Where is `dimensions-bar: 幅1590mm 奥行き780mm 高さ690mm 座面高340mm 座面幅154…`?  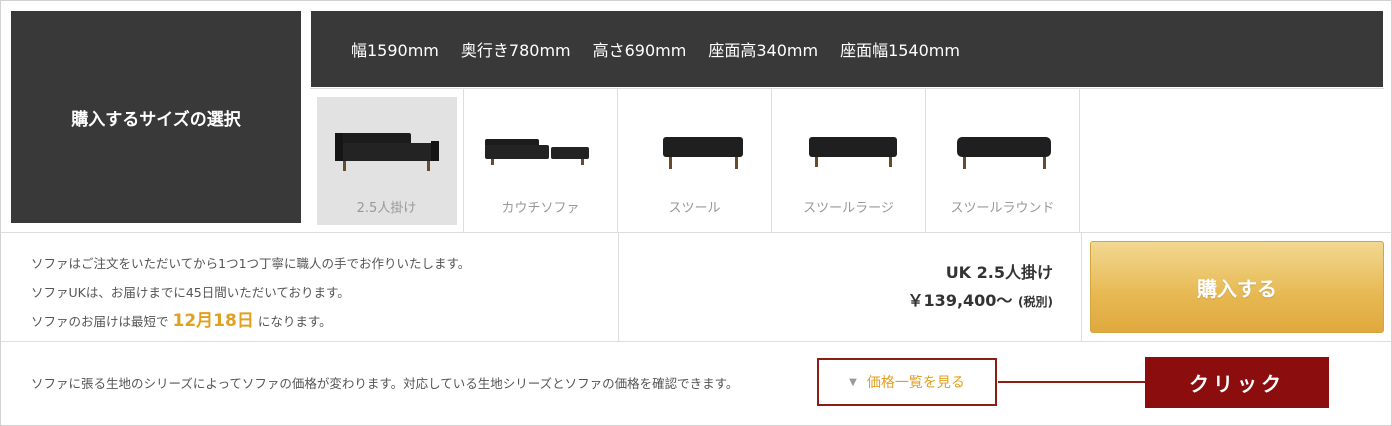
dimensions-bar: 幅1590mm 奥行き780mm 高さ690mm 座面高340mm 座面幅154… is located at coordinates (847, 49).